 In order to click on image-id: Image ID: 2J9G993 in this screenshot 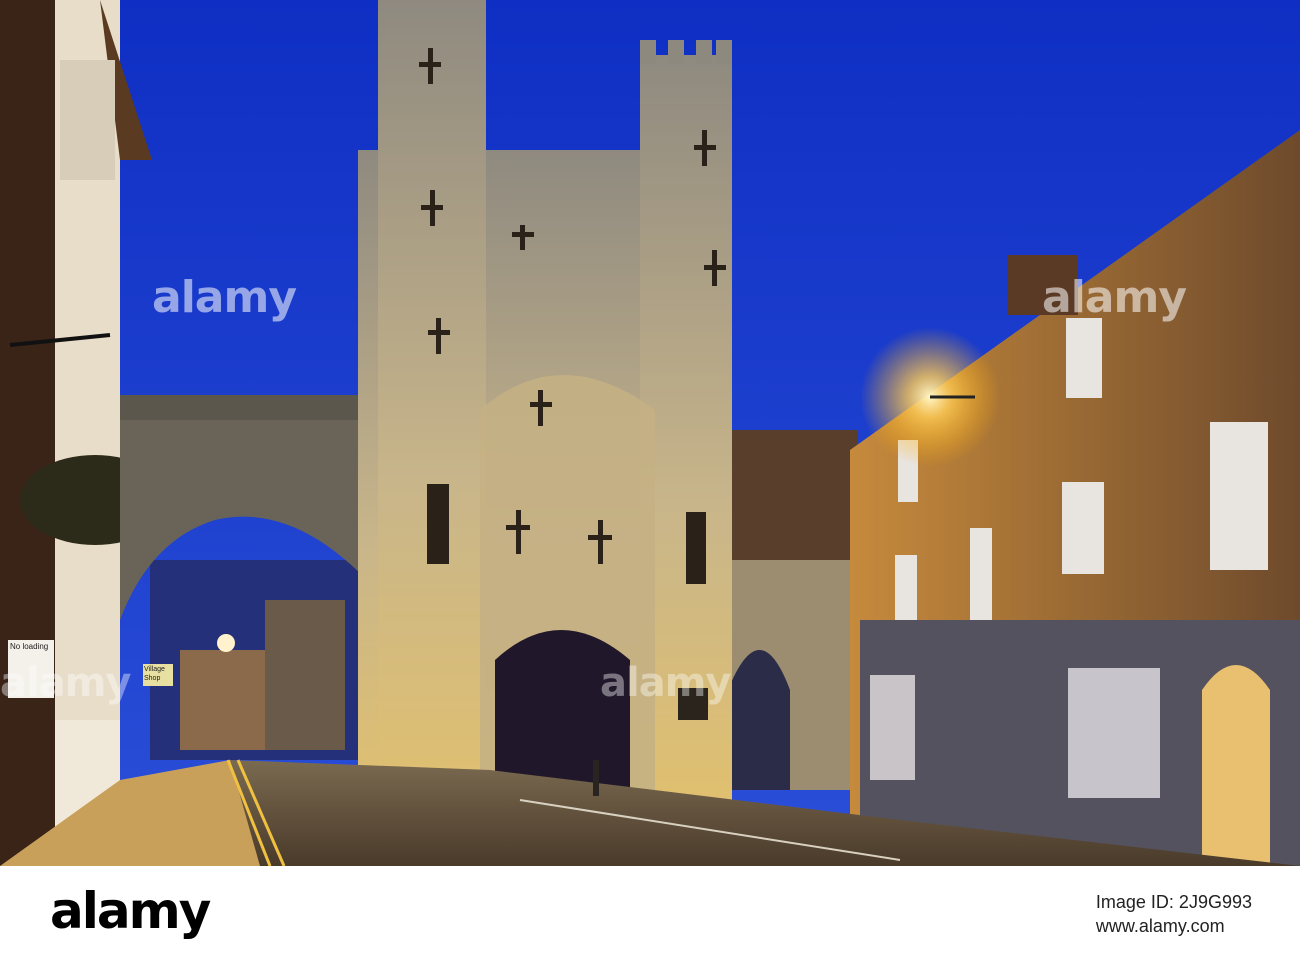, I will do `click(1173, 902)`.